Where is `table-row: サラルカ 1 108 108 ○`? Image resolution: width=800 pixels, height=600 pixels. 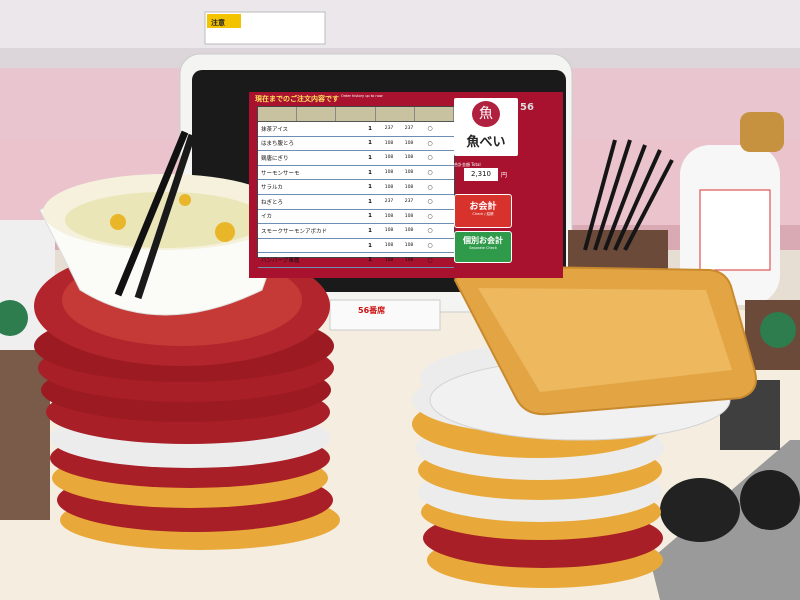
table-row: サラルカ 1 108 108 ○ is located at coordinates (356, 187).